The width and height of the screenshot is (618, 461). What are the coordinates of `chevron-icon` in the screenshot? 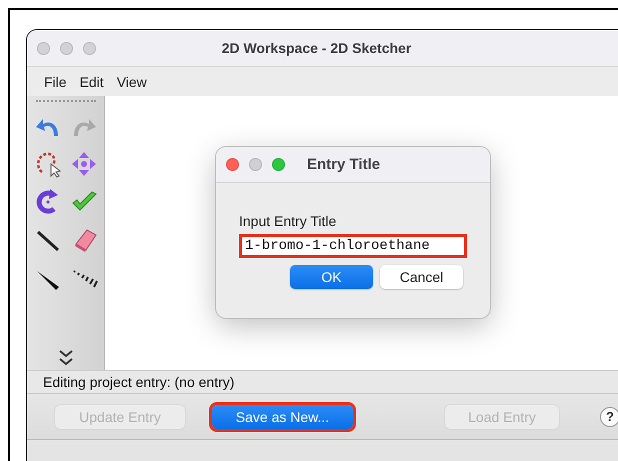 It's located at (66, 358).